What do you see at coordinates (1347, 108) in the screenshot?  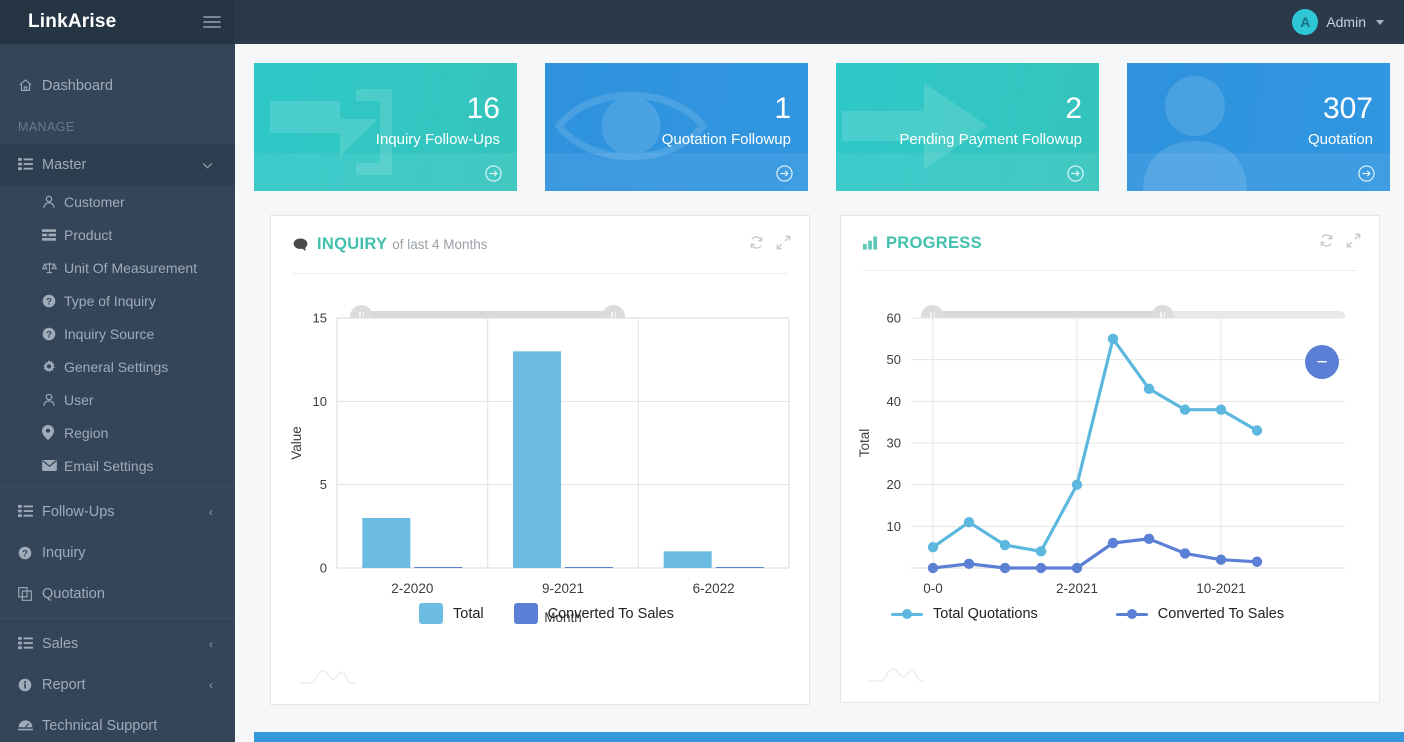 I see `stat-card-value: 307` at bounding box center [1347, 108].